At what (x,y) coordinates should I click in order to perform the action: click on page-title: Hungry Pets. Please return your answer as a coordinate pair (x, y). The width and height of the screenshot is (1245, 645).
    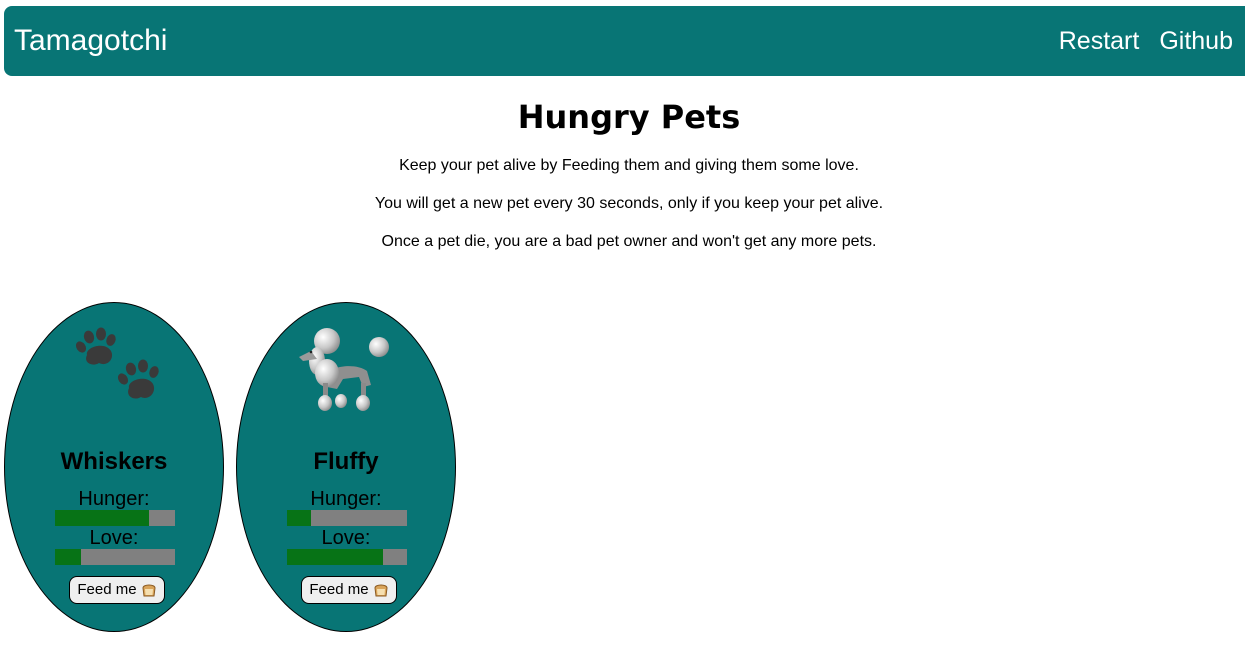
    Looking at the image, I should click on (629, 117).